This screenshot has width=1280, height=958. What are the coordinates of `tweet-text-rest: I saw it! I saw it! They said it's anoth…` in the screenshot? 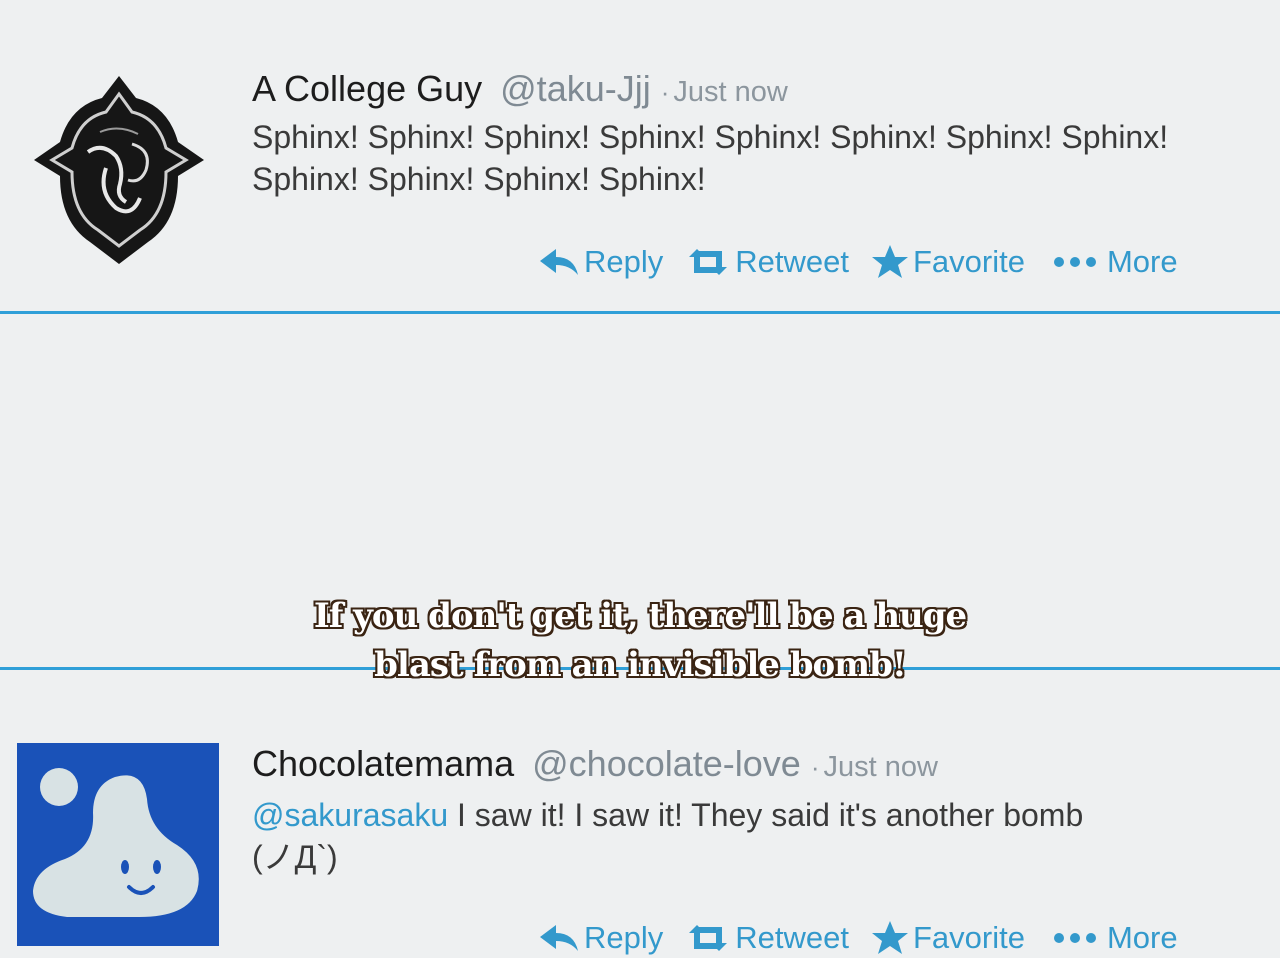 It's located at (766, 815).